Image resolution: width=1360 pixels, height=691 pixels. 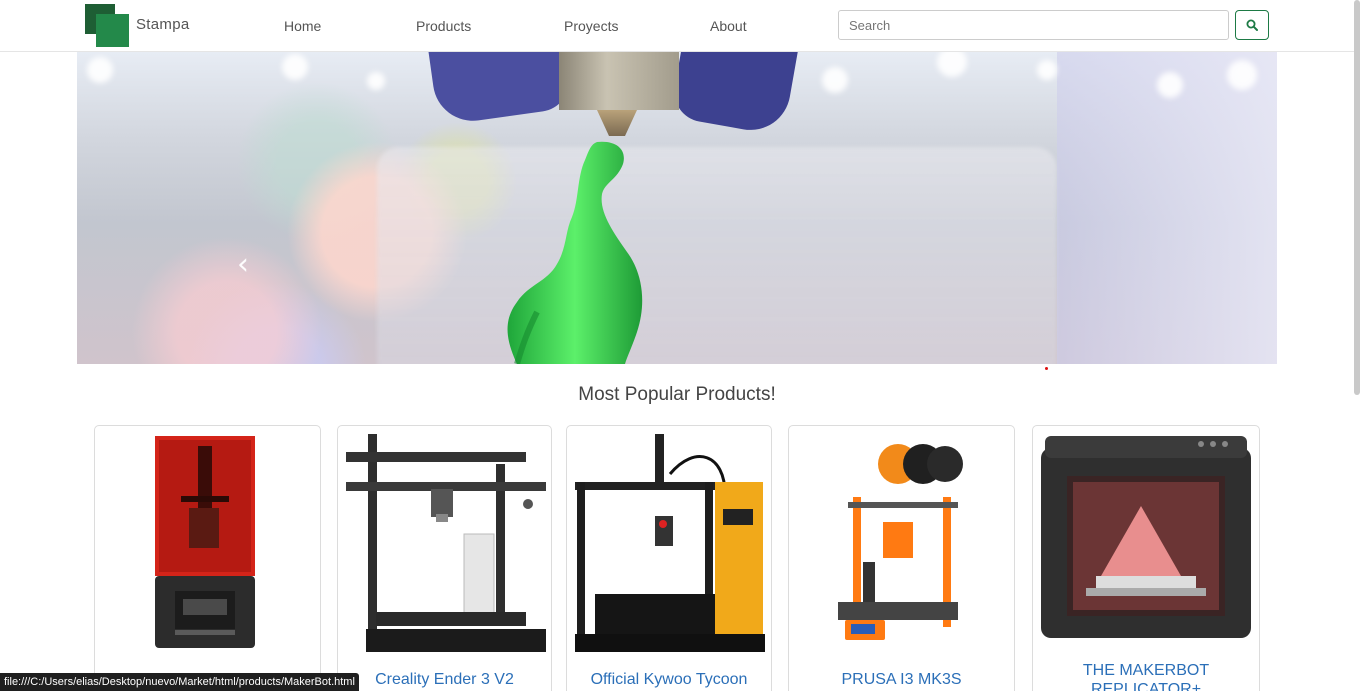 What do you see at coordinates (205, 542) in the screenshot?
I see `resin-printer-icon` at bounding box center [205, 542].